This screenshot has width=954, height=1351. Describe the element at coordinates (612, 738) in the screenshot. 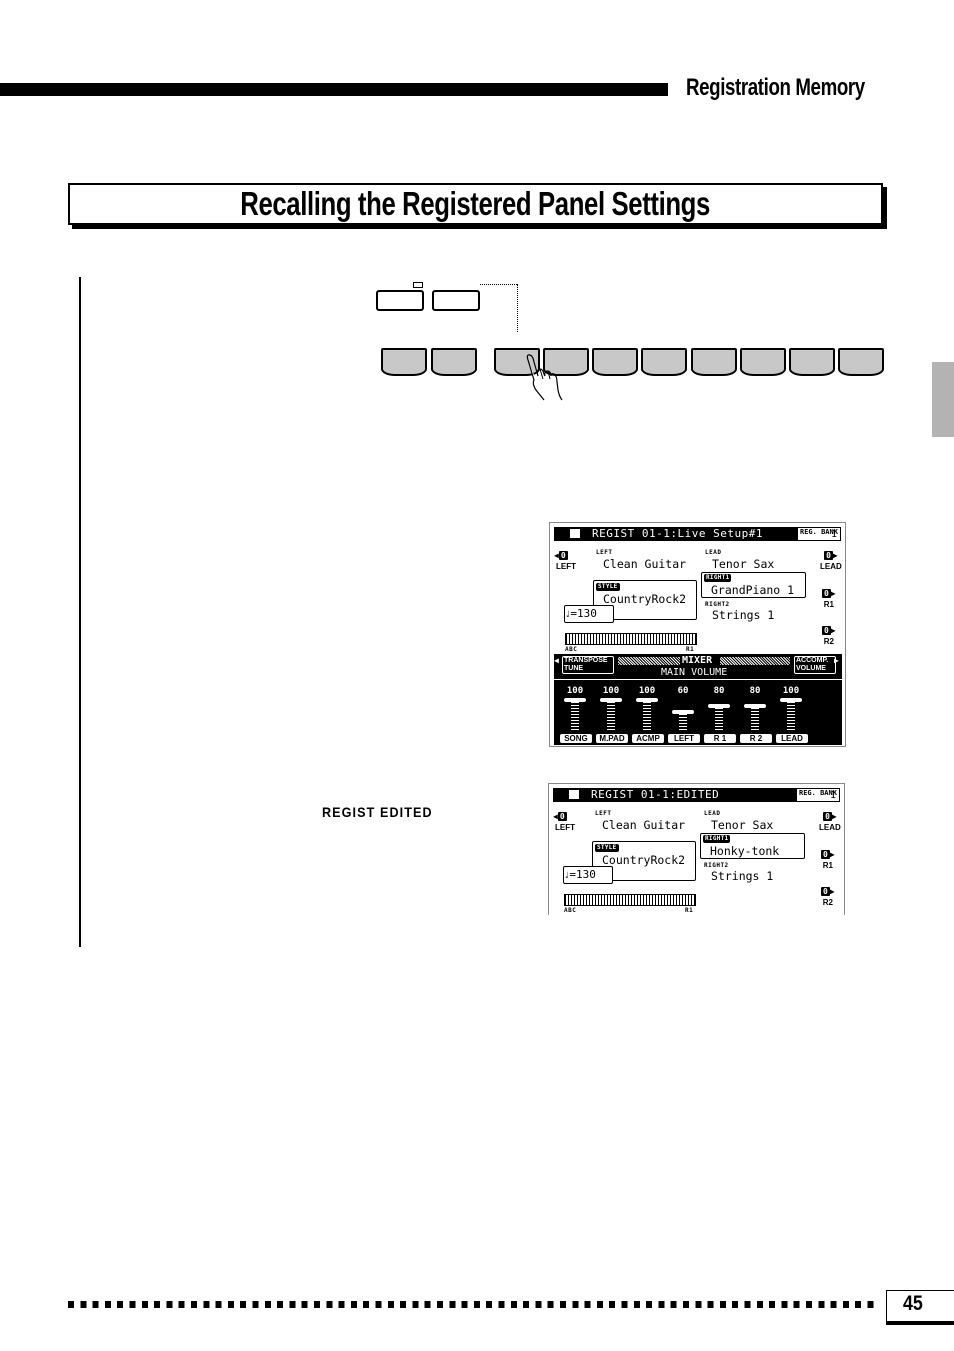

I see `fader-label: M.PAD` at that location.